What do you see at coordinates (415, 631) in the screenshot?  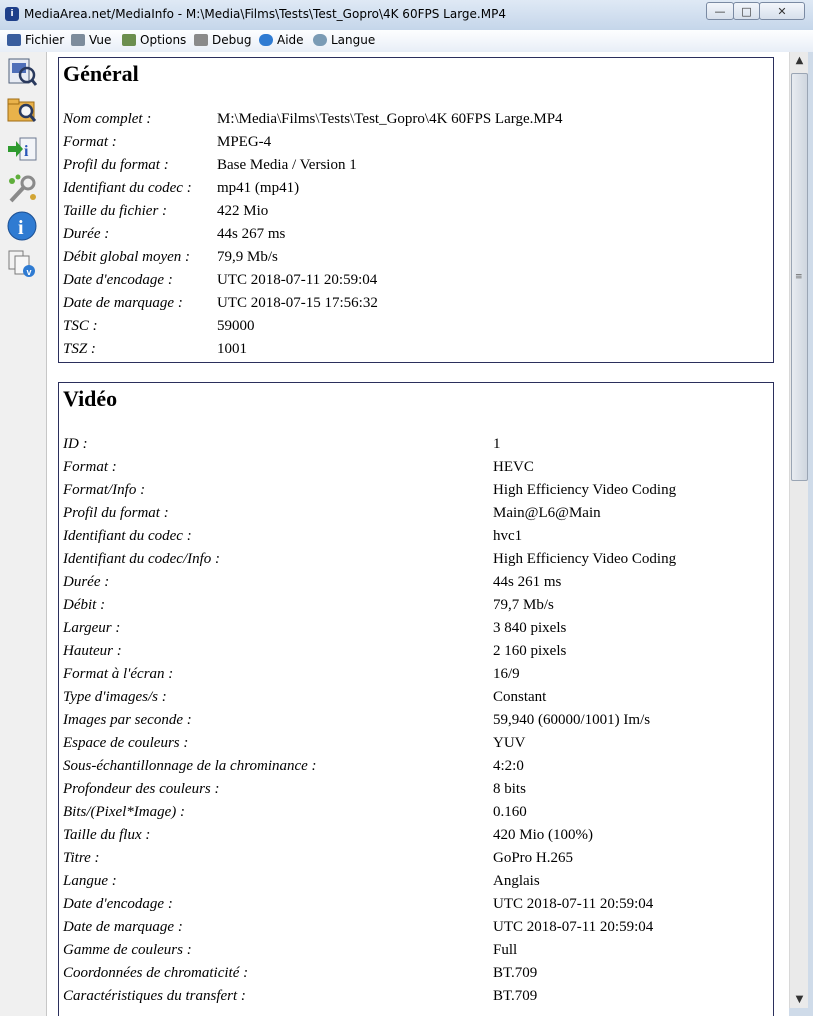 I see `info-row: Largeur : 3 840 pixels` at bounding box center [415, 631].